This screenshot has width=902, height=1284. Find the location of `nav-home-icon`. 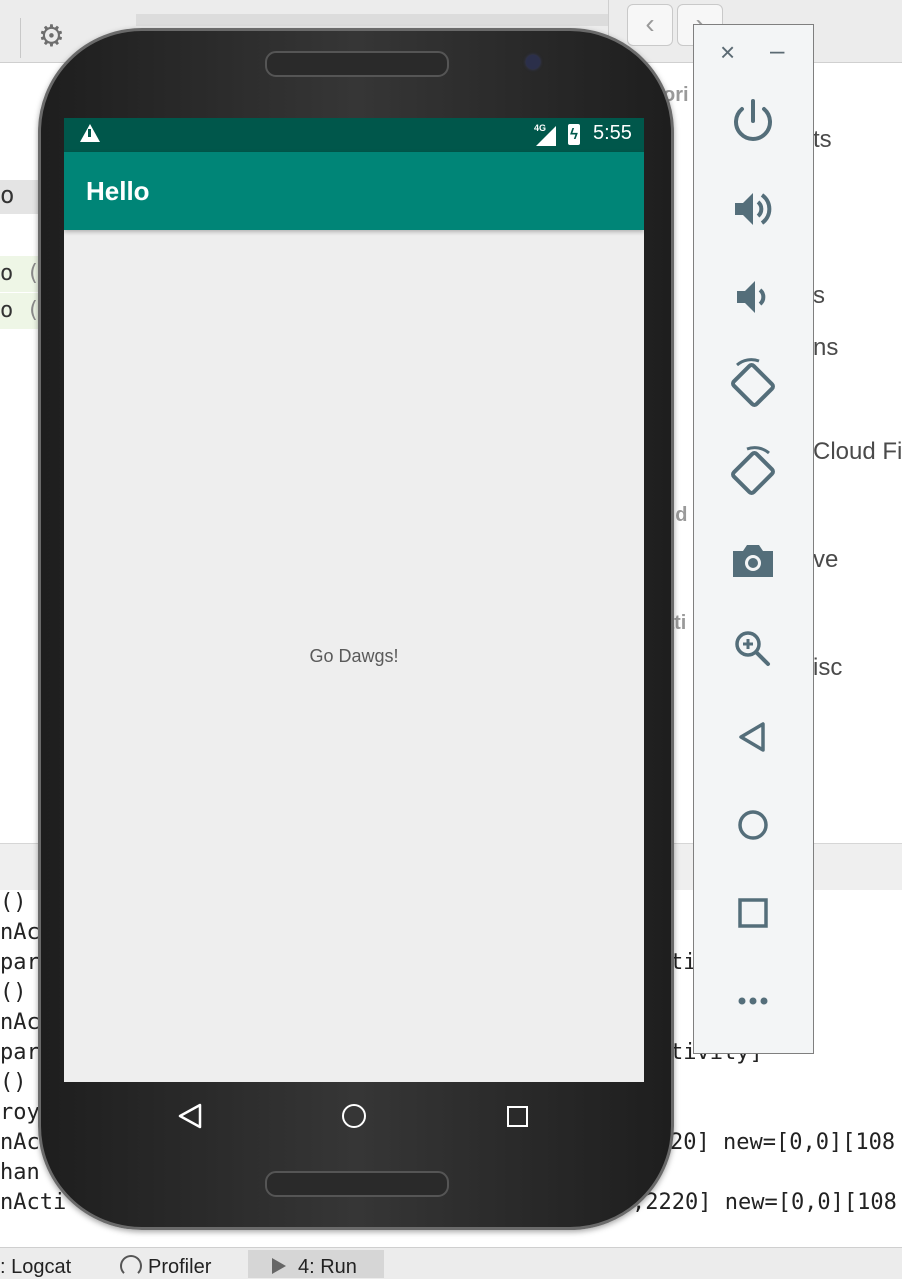

nav-home-icon is located at coordinates (354, 1116).